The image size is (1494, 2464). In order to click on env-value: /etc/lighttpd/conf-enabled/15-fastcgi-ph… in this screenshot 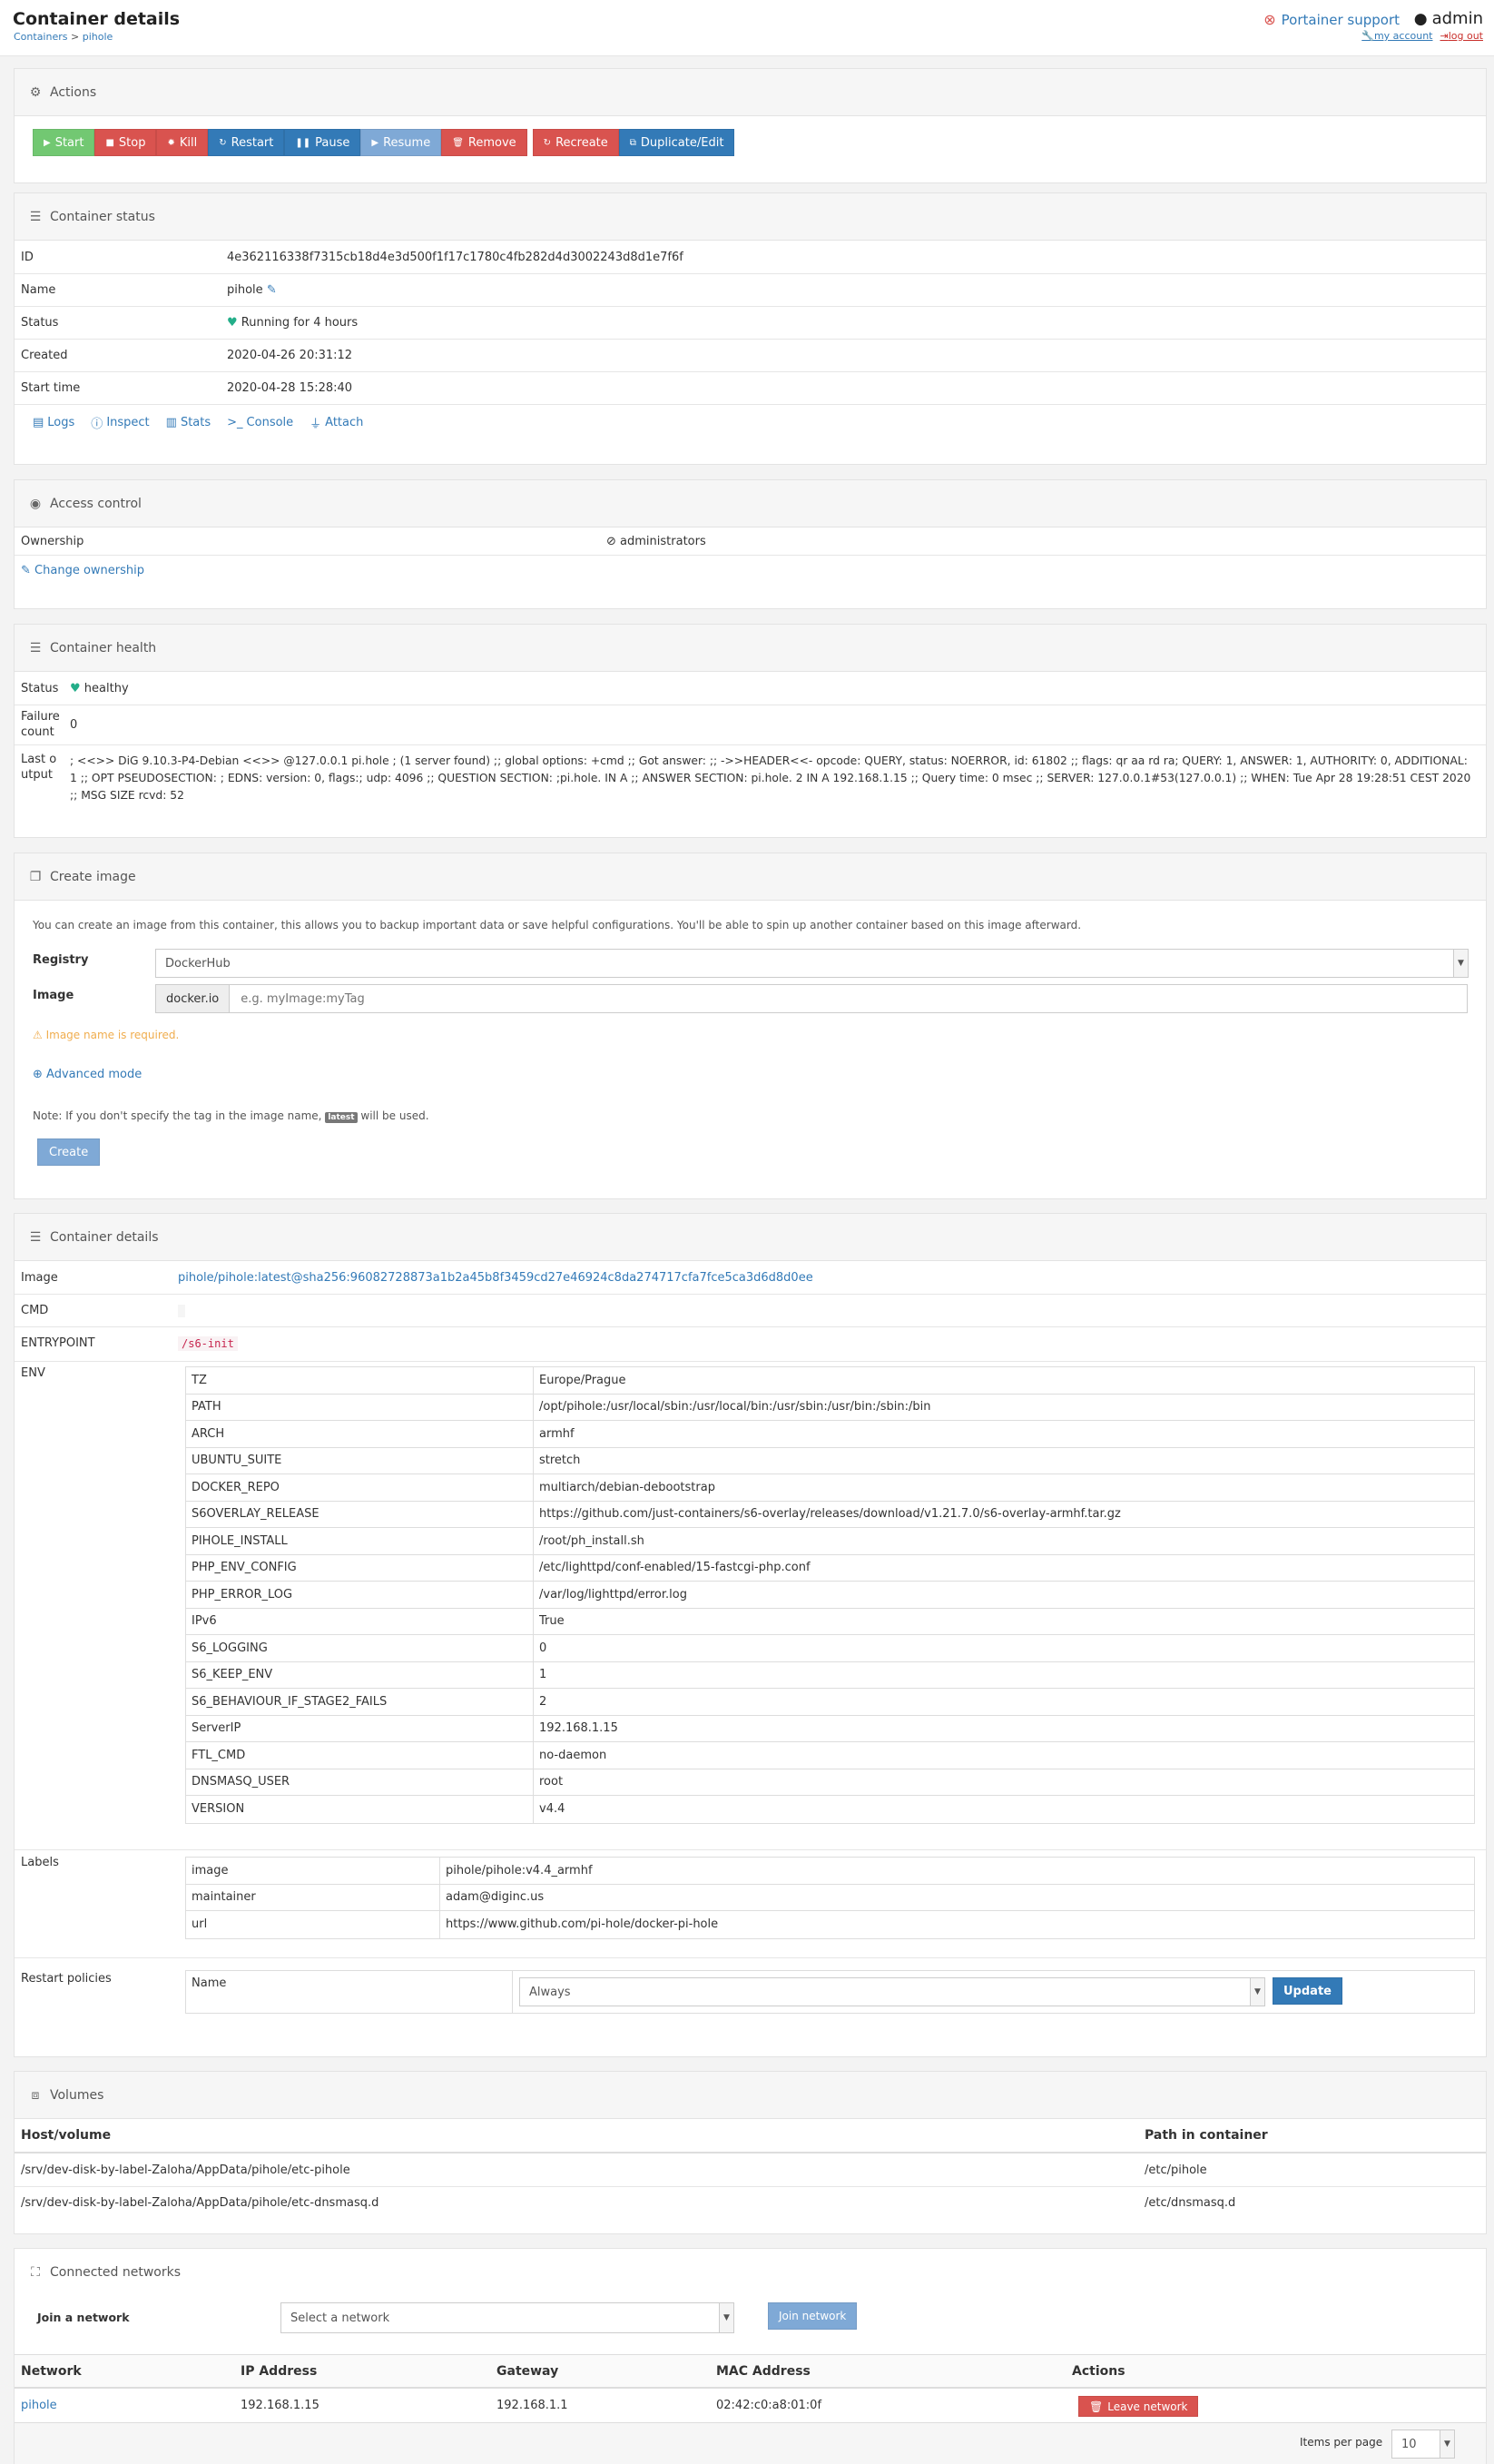, I will do `click(675, 1568)`.